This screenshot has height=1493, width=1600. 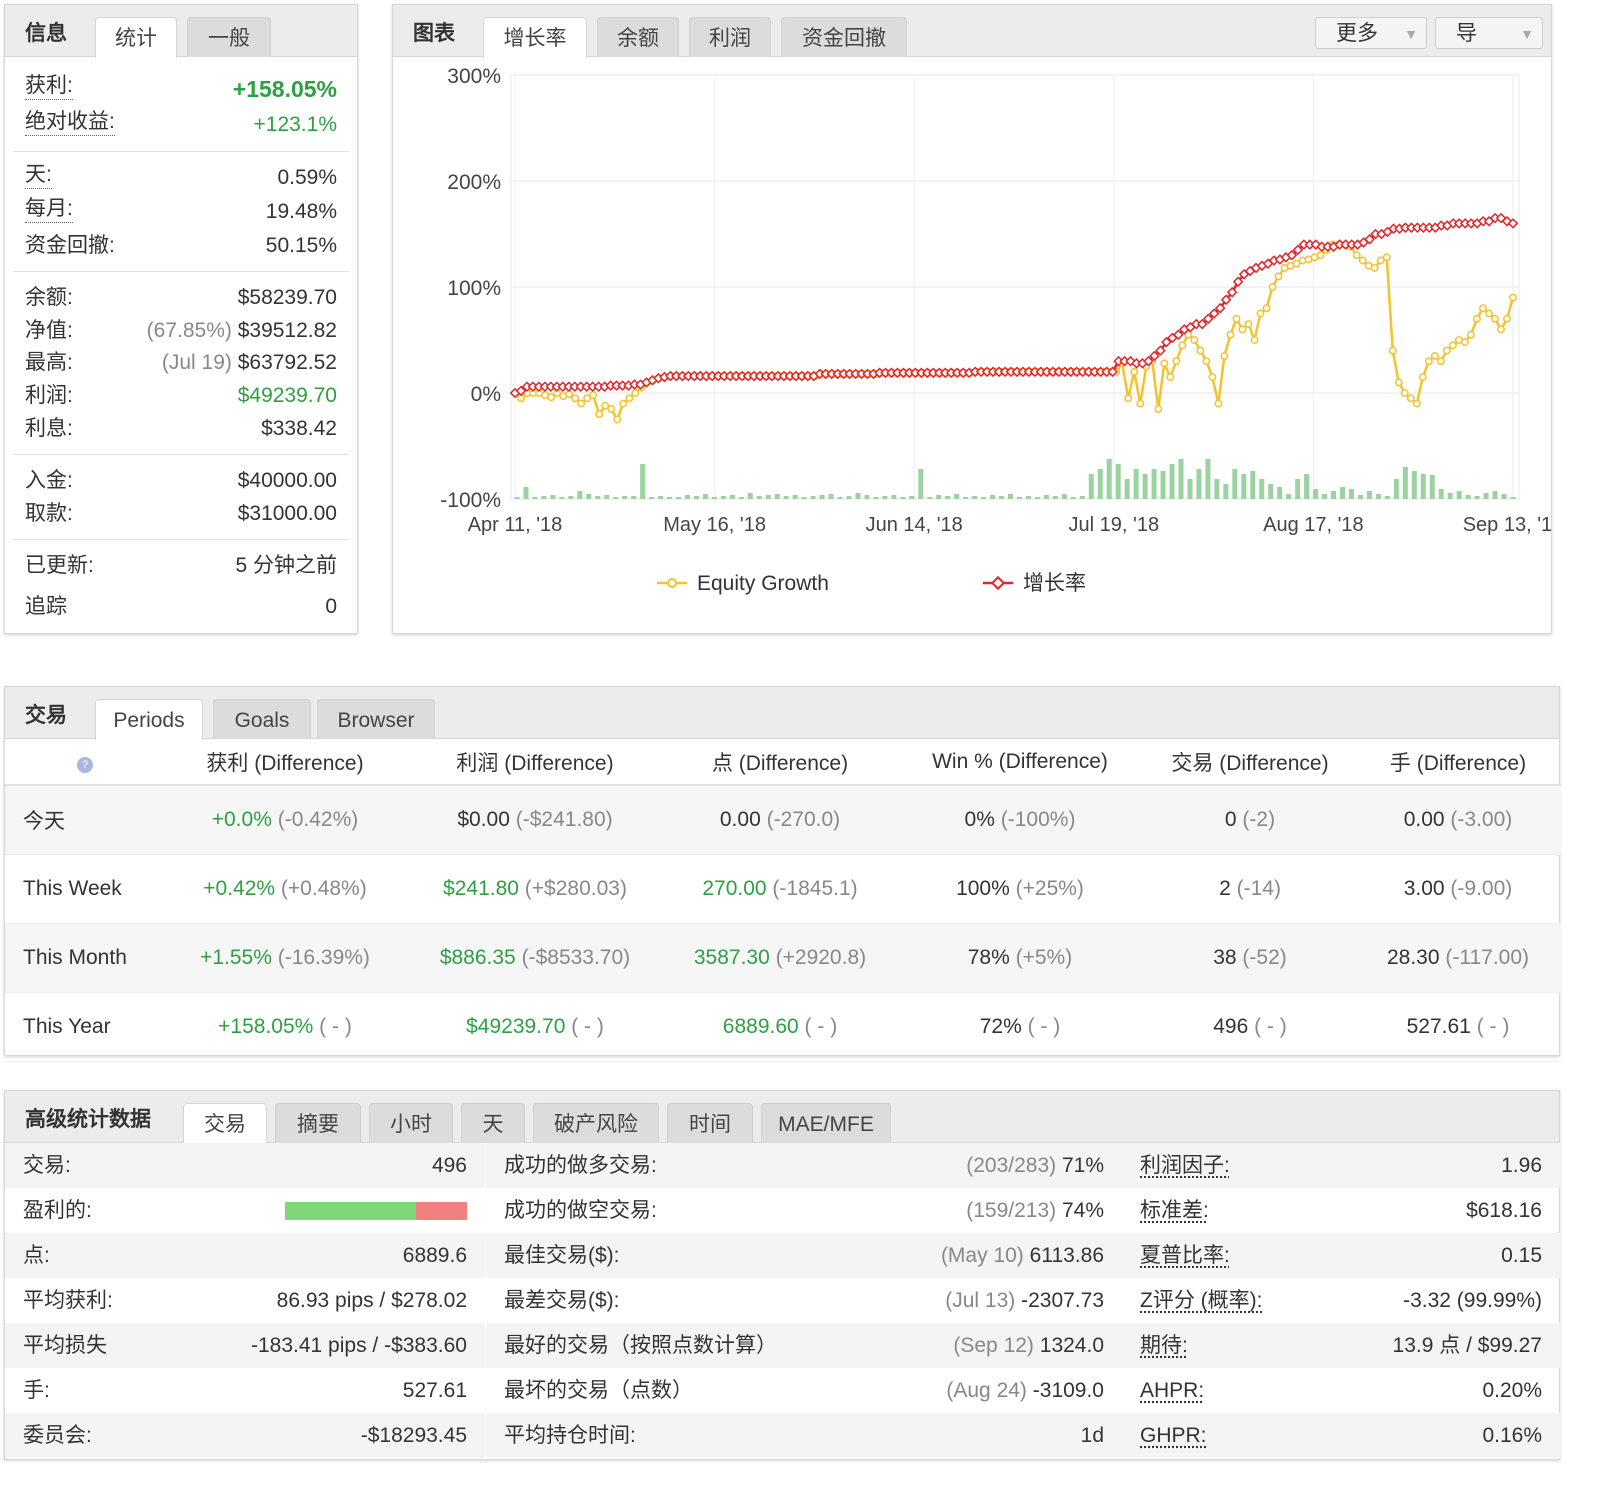 What do you see at coordinates (979, 819) in the screenshot?
I see `cell-value: 0%` at bounding box center [979, 819].